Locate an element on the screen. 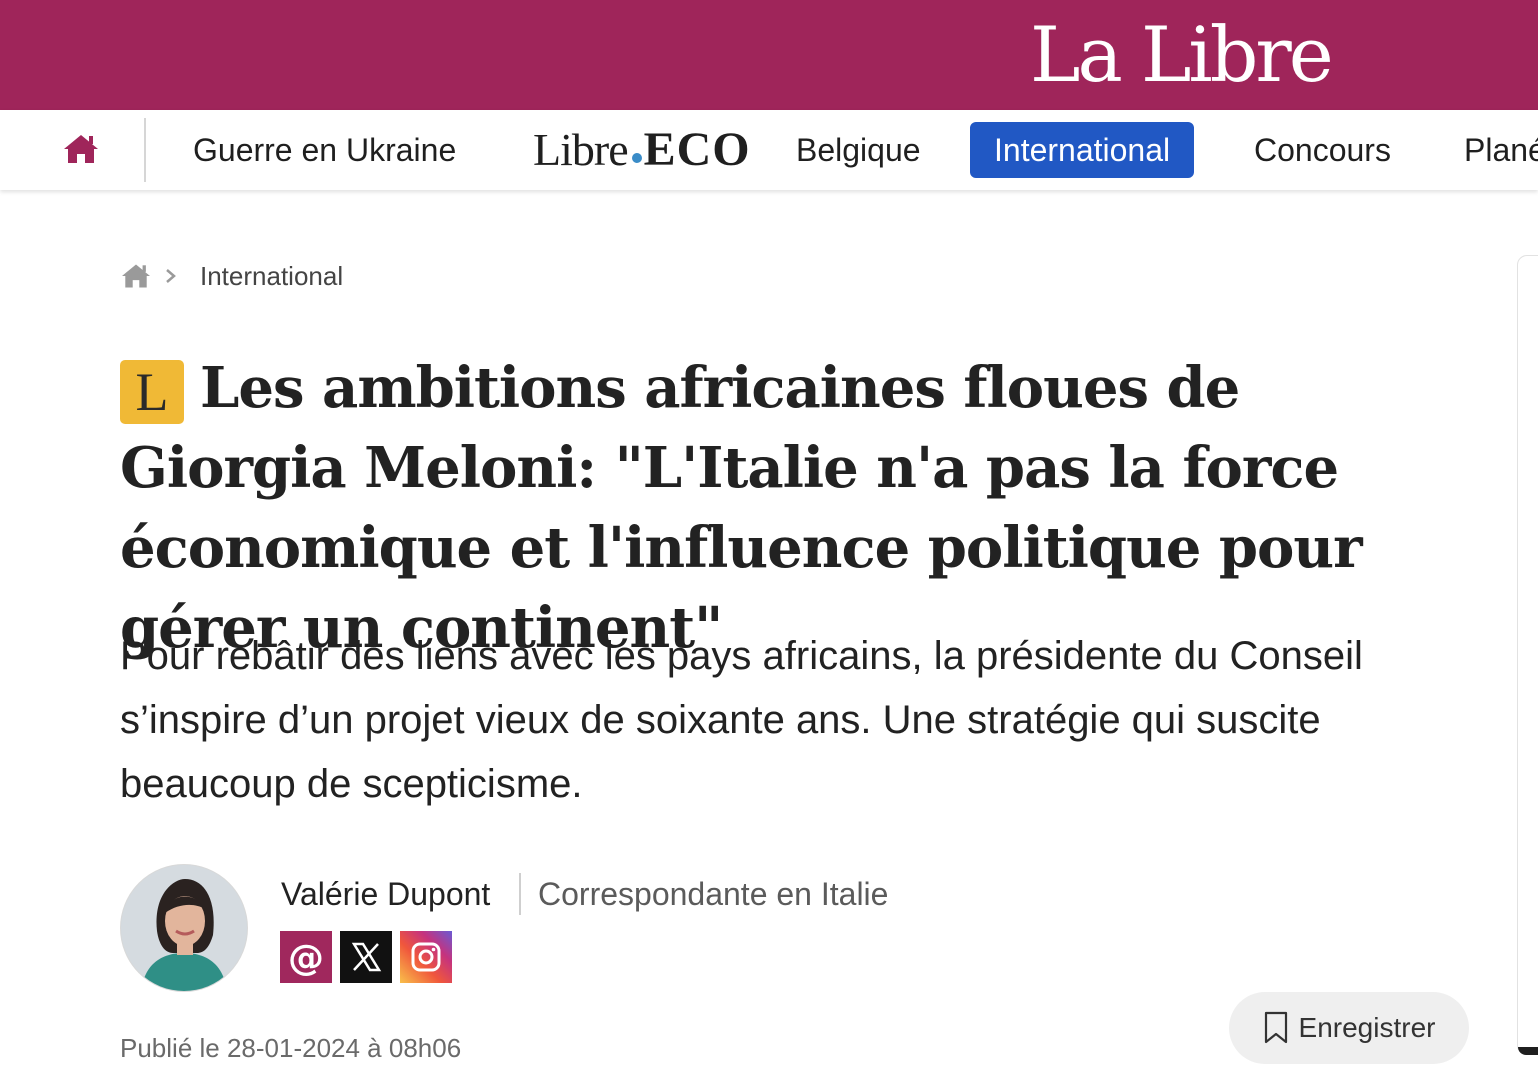 The image size is (1538, 1070). nav-item-belgique: Belgique is located at coordinates (858, 150).